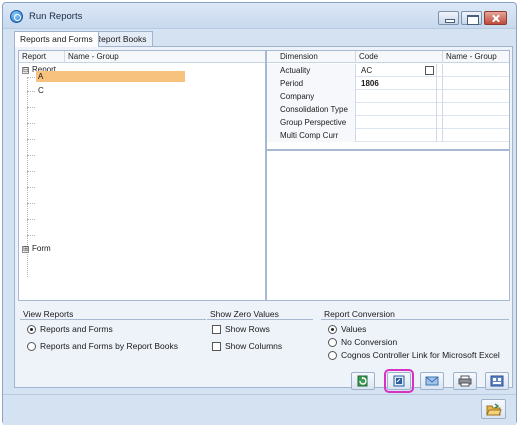  What do you see at coordinates (56, 39) in the screenshot?
I see `tab-reports-and-forms: Reports and Forms` at bounding box center [56, 39].